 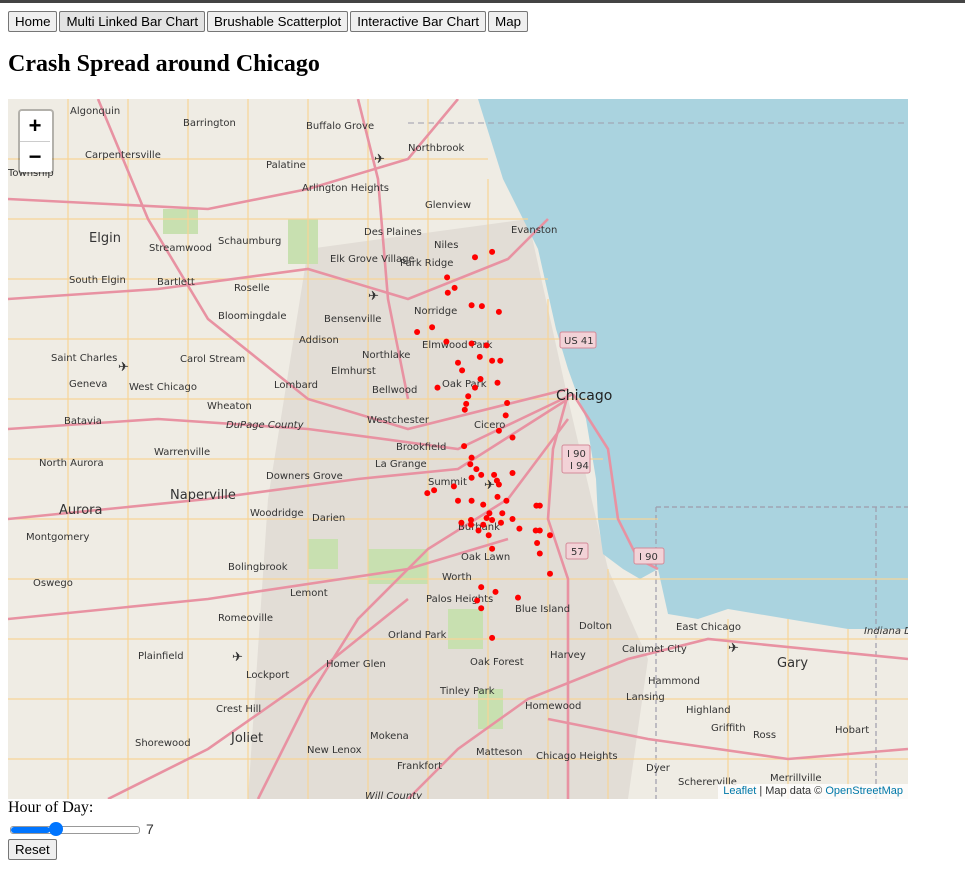 I want to click on attribution-text: | Map data ©, so click(x=791, y=791).